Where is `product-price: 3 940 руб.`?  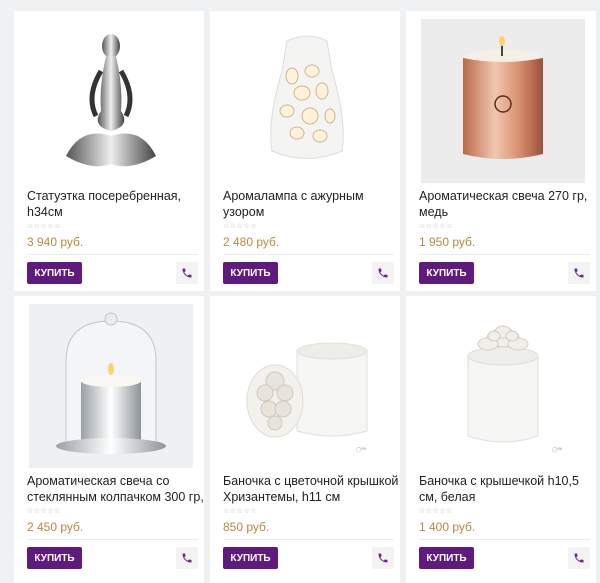 product-price: 3 940 руб. is located at coordinates (55, 242).